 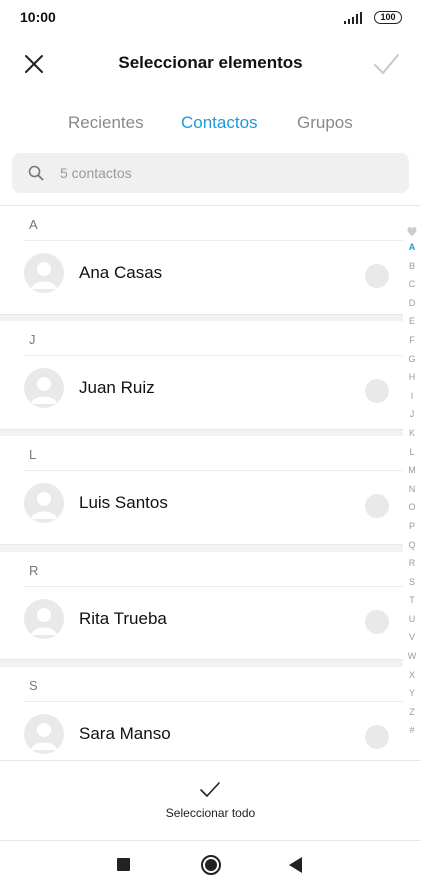 I want to click on index-letter: L, so click(x=412, y=452).